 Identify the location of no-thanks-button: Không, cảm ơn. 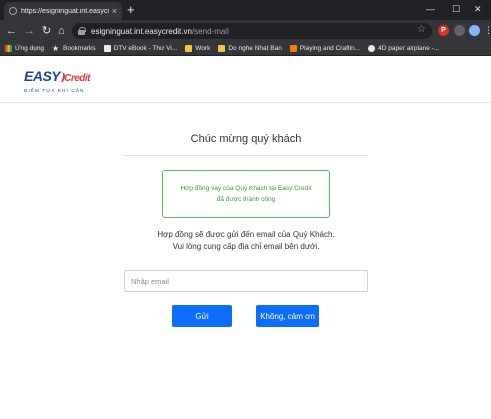
(287, 316).